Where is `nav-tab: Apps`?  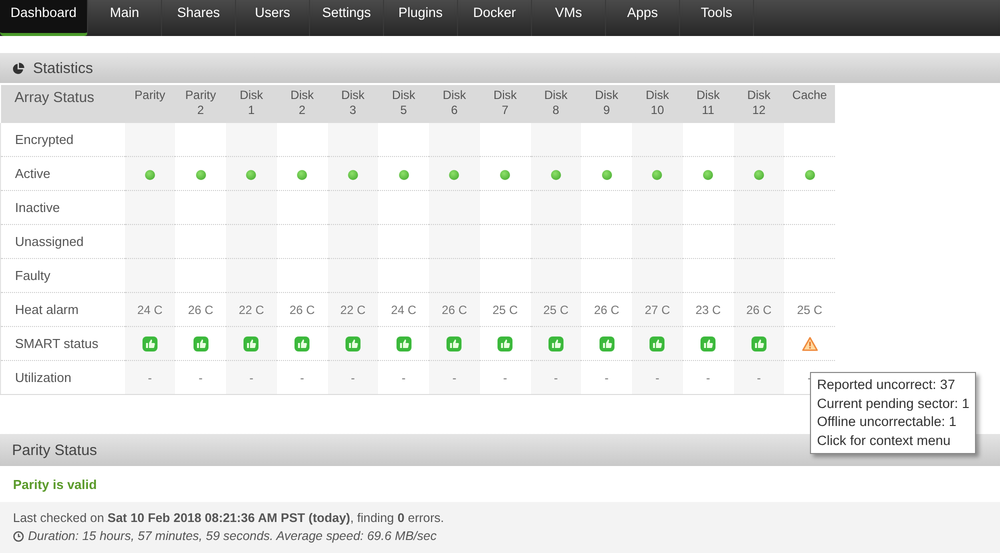 nav-tab: Apps is located at coordinates (643, 18).